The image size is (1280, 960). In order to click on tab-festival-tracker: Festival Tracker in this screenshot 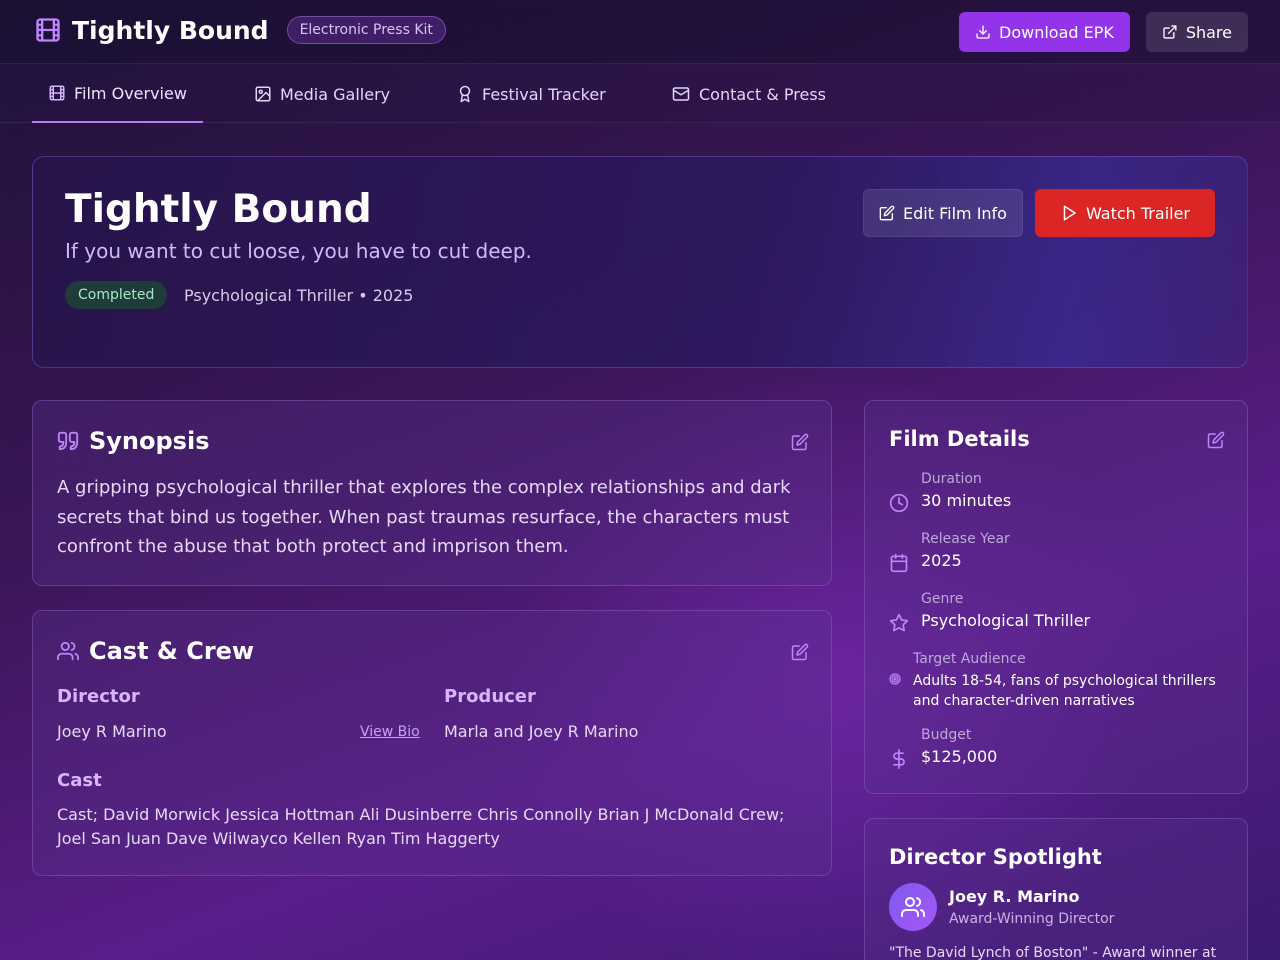, I will do `click(531, 94)`.